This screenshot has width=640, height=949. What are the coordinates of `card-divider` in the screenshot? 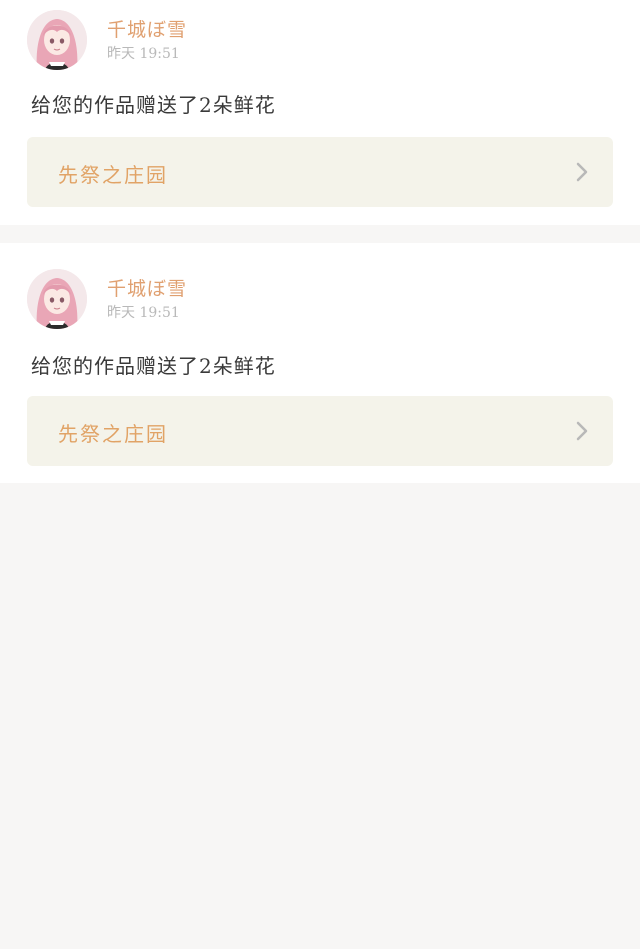 It's located at (320, 234).